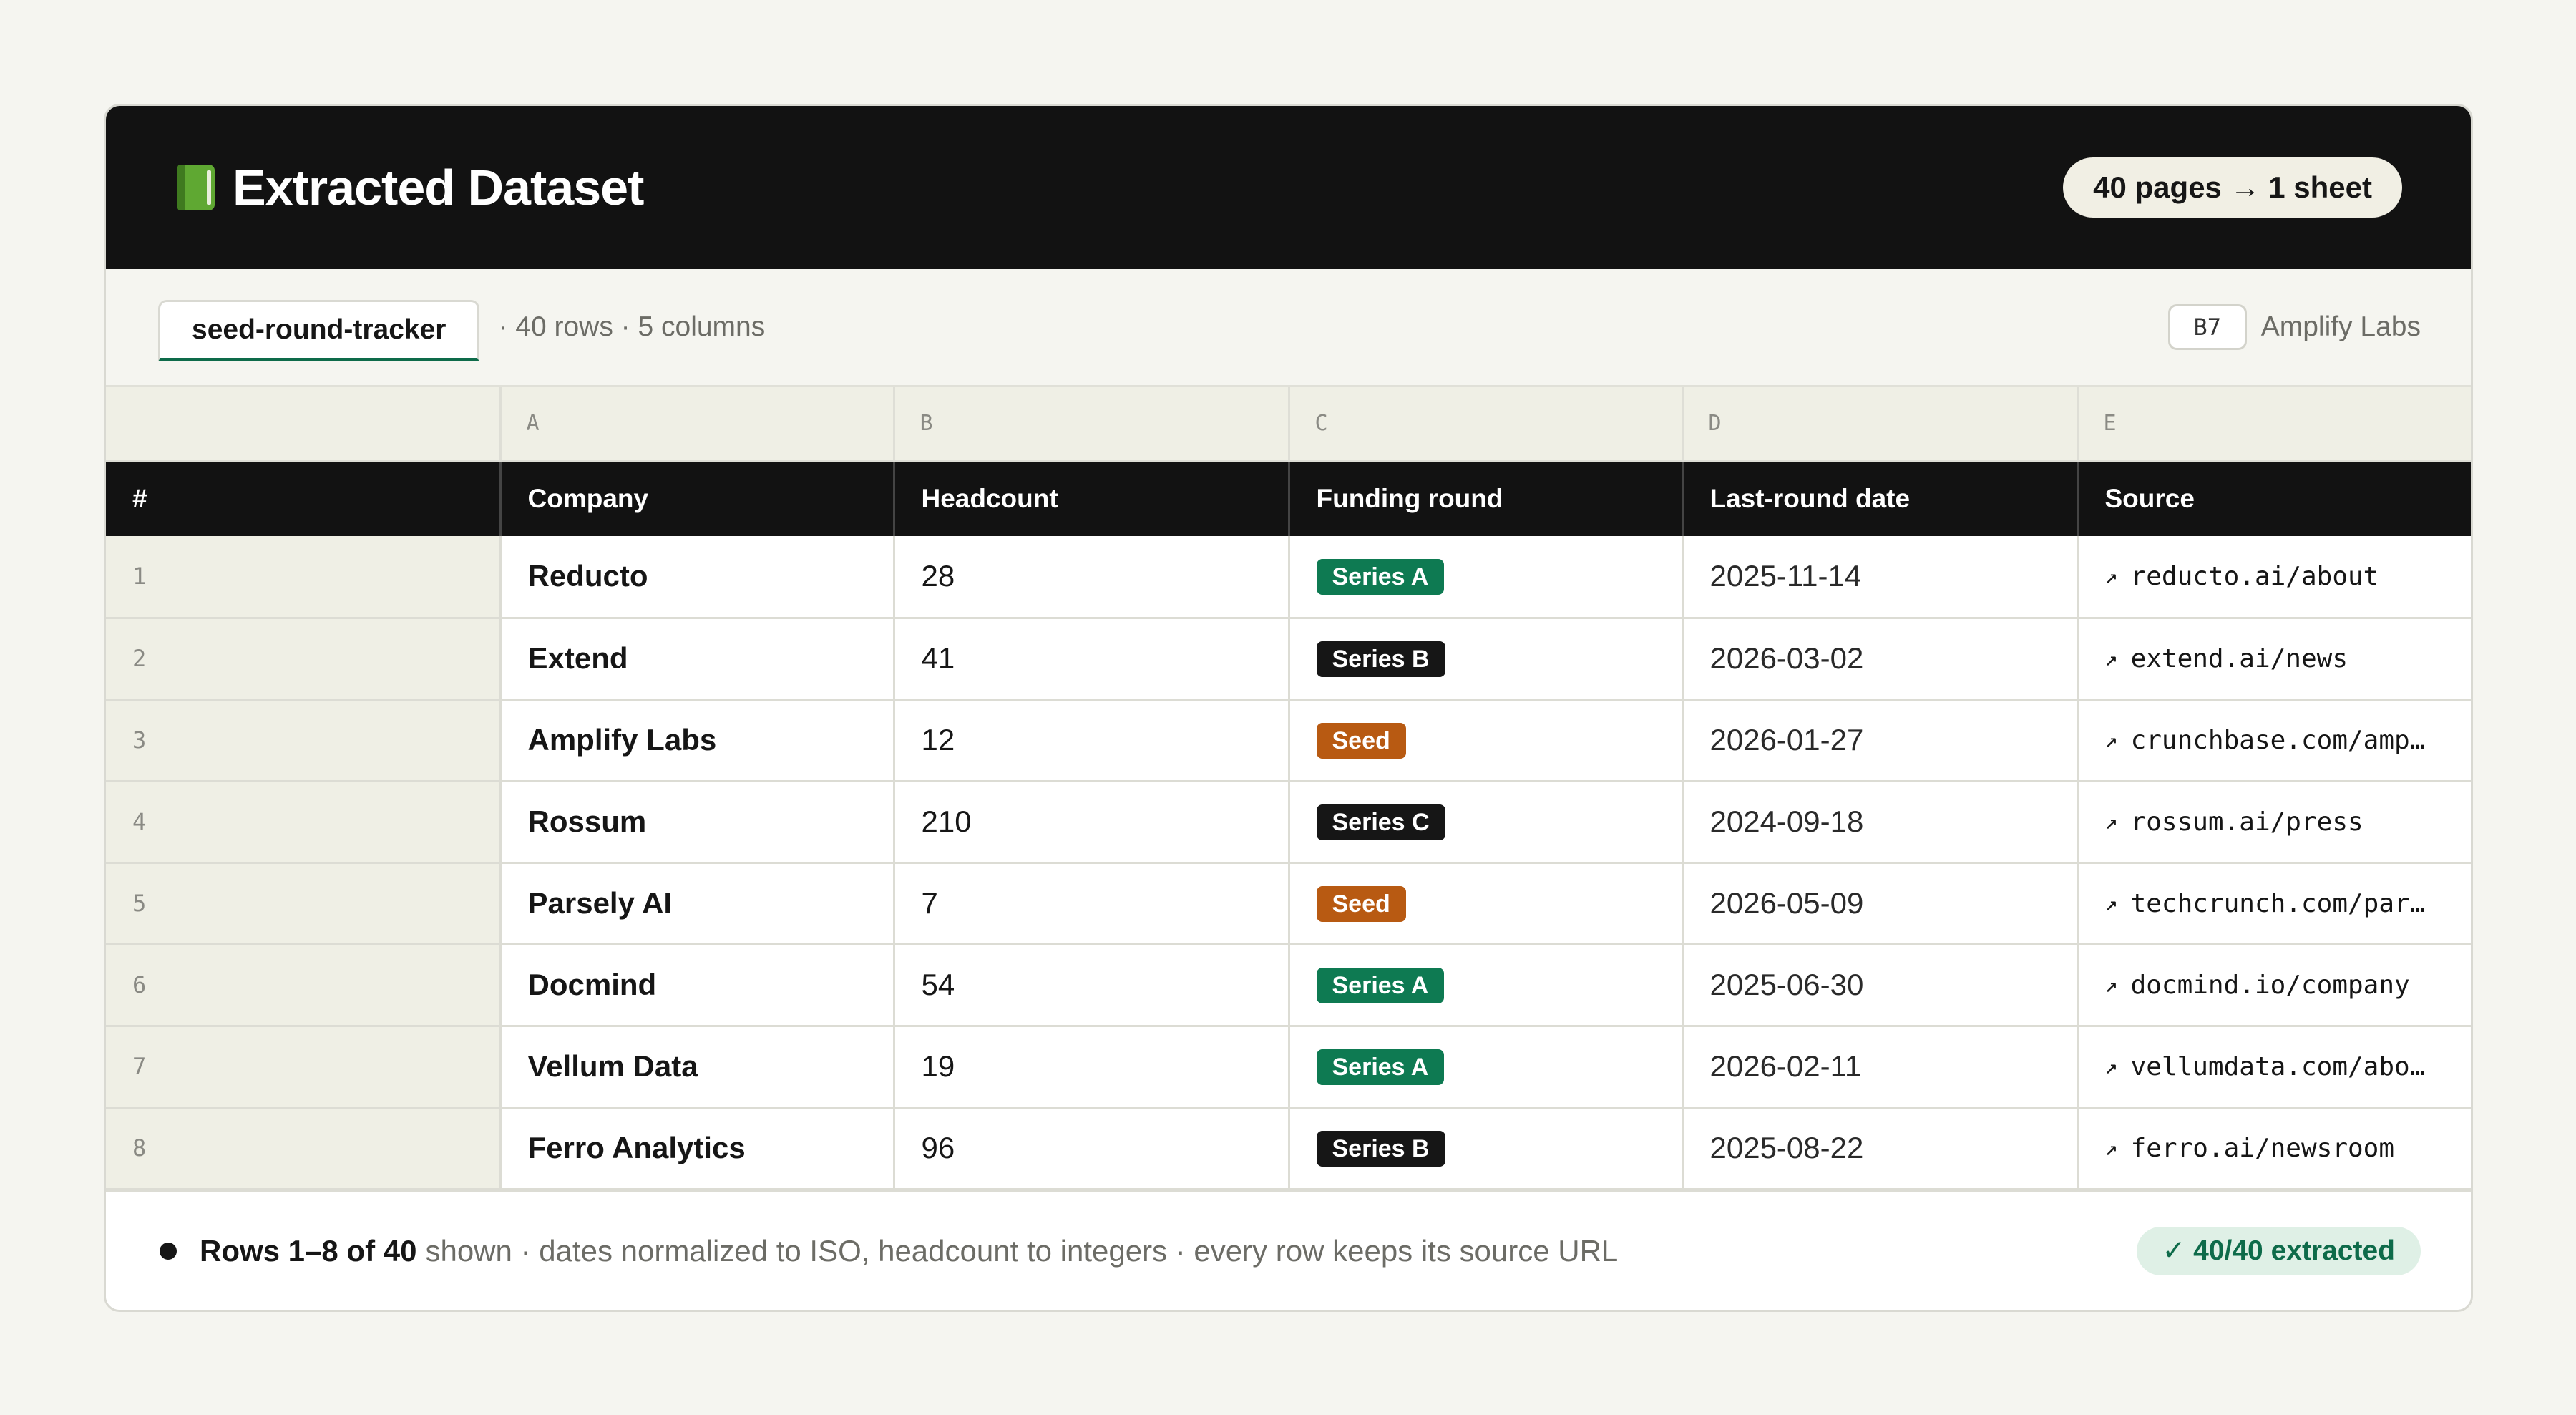 The height and width of the screenshot is (1415, 2576). I want to click on funding-round-badge: Series A, so click(1380, 577).